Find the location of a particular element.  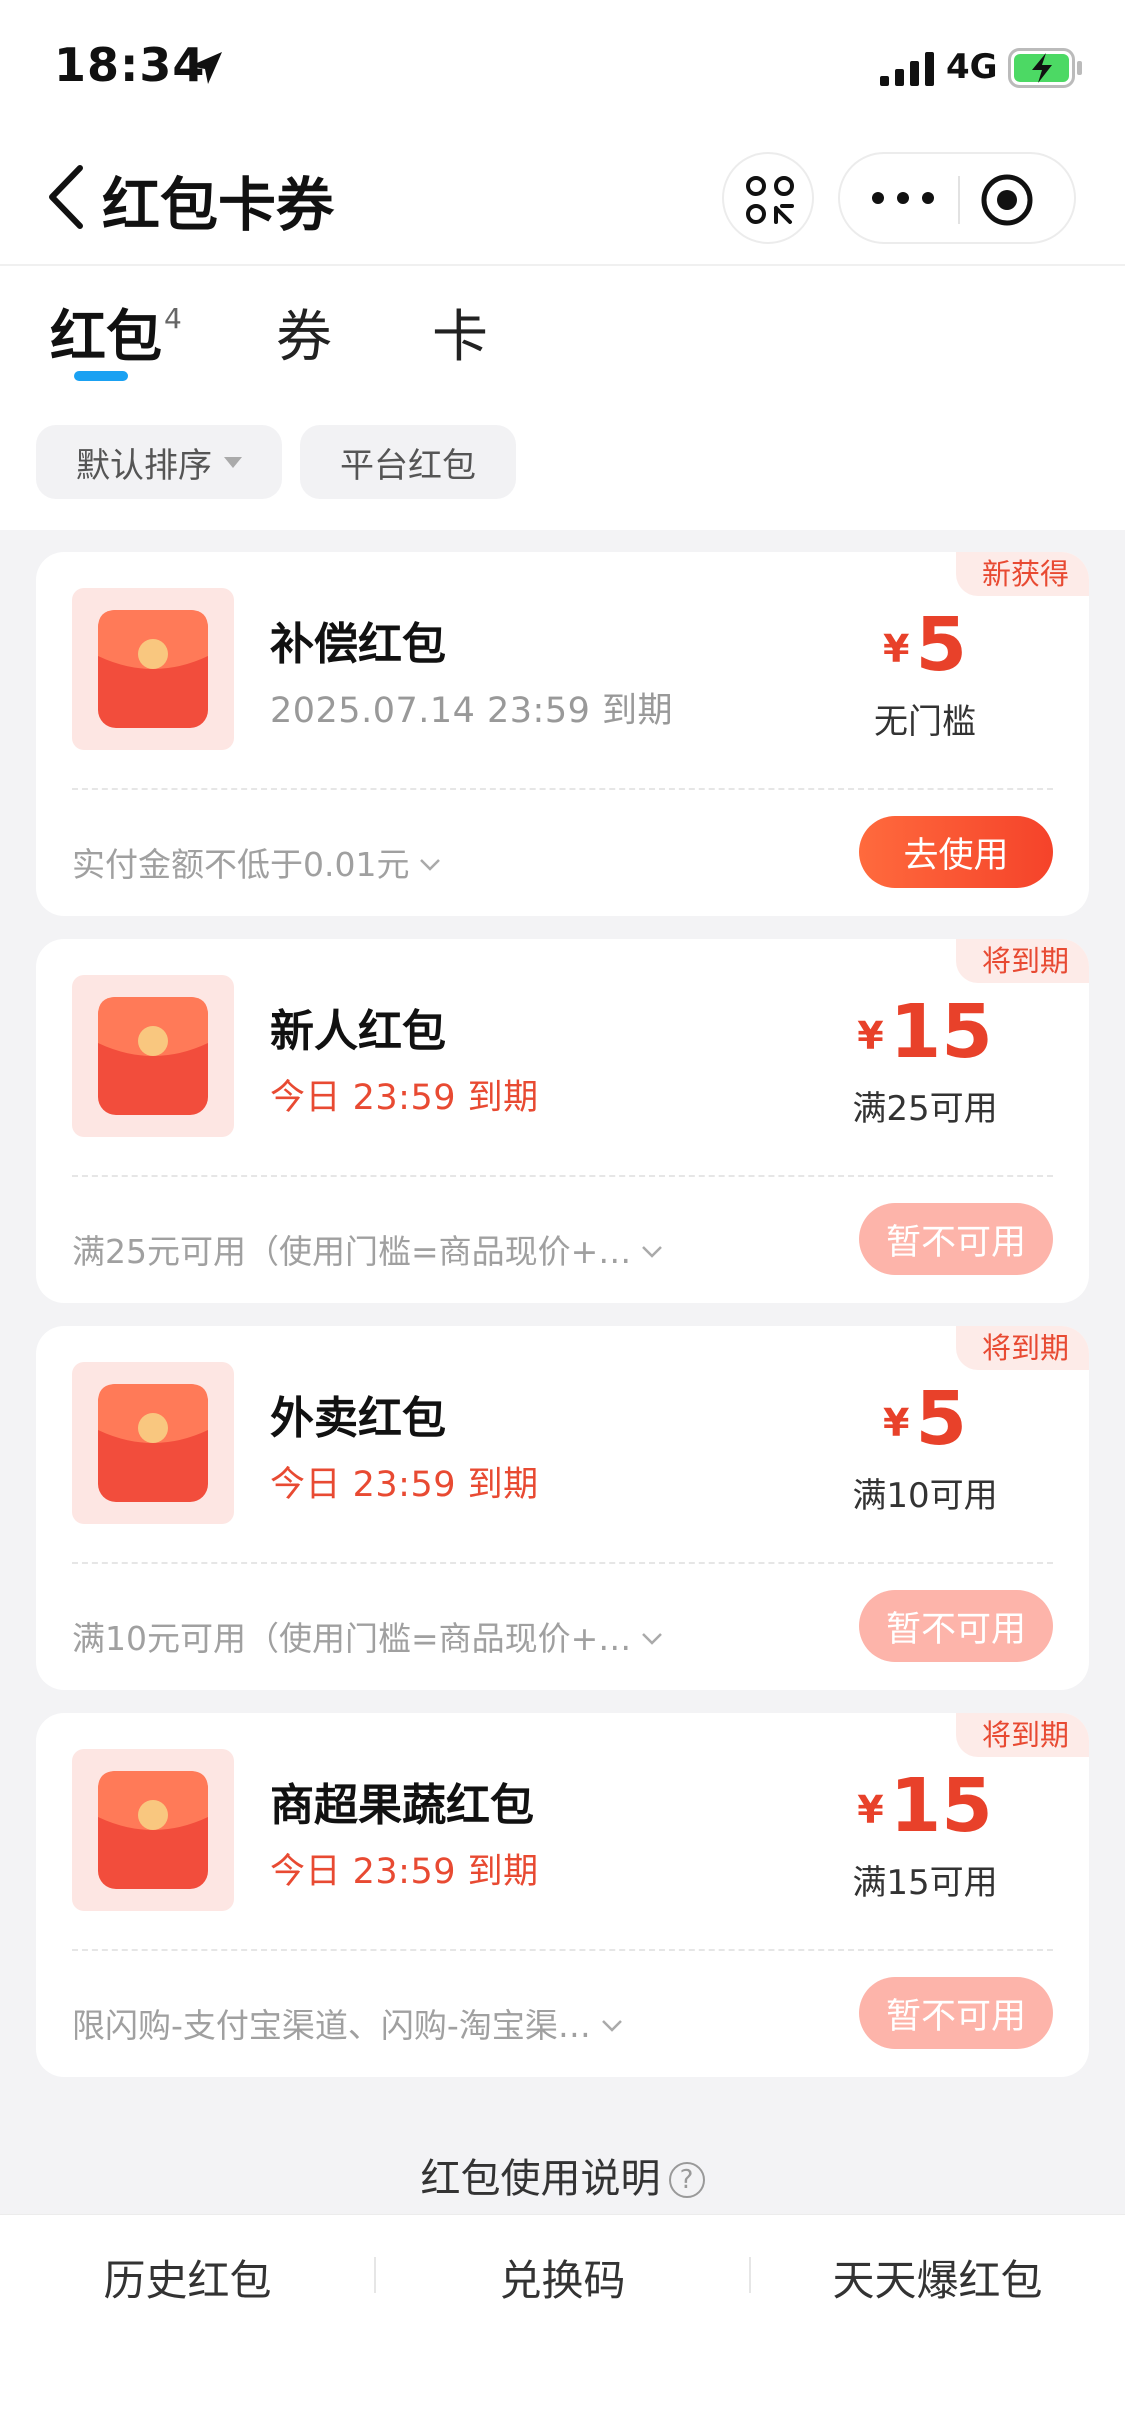

platform-filter-chip: 平台红包 is located at coordinates (408, 462).